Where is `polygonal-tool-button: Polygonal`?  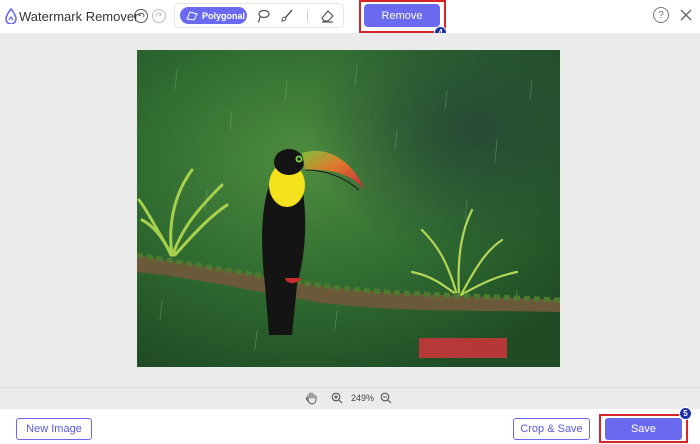
polygonal-tool-button: Polygonal is located at coordinates (213, 15).